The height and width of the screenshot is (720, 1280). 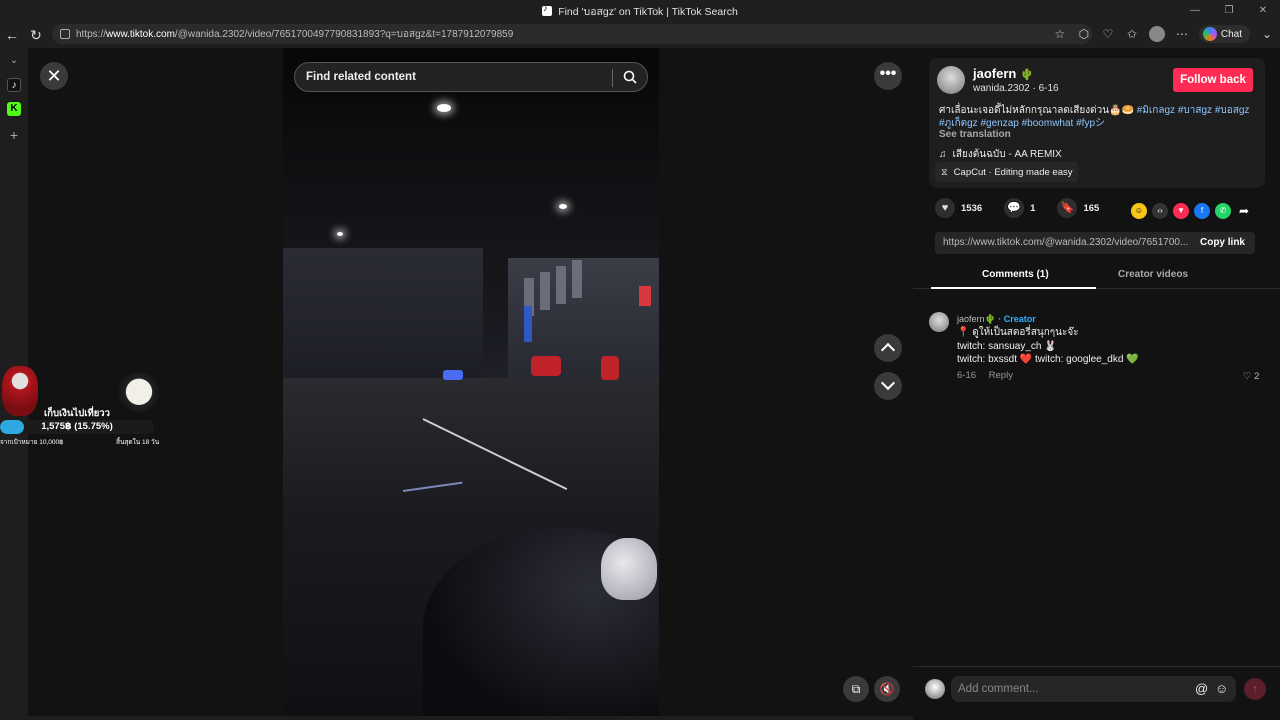 I want to click on comment-bubble-icon: 💬, so click(x=1014, y=208).